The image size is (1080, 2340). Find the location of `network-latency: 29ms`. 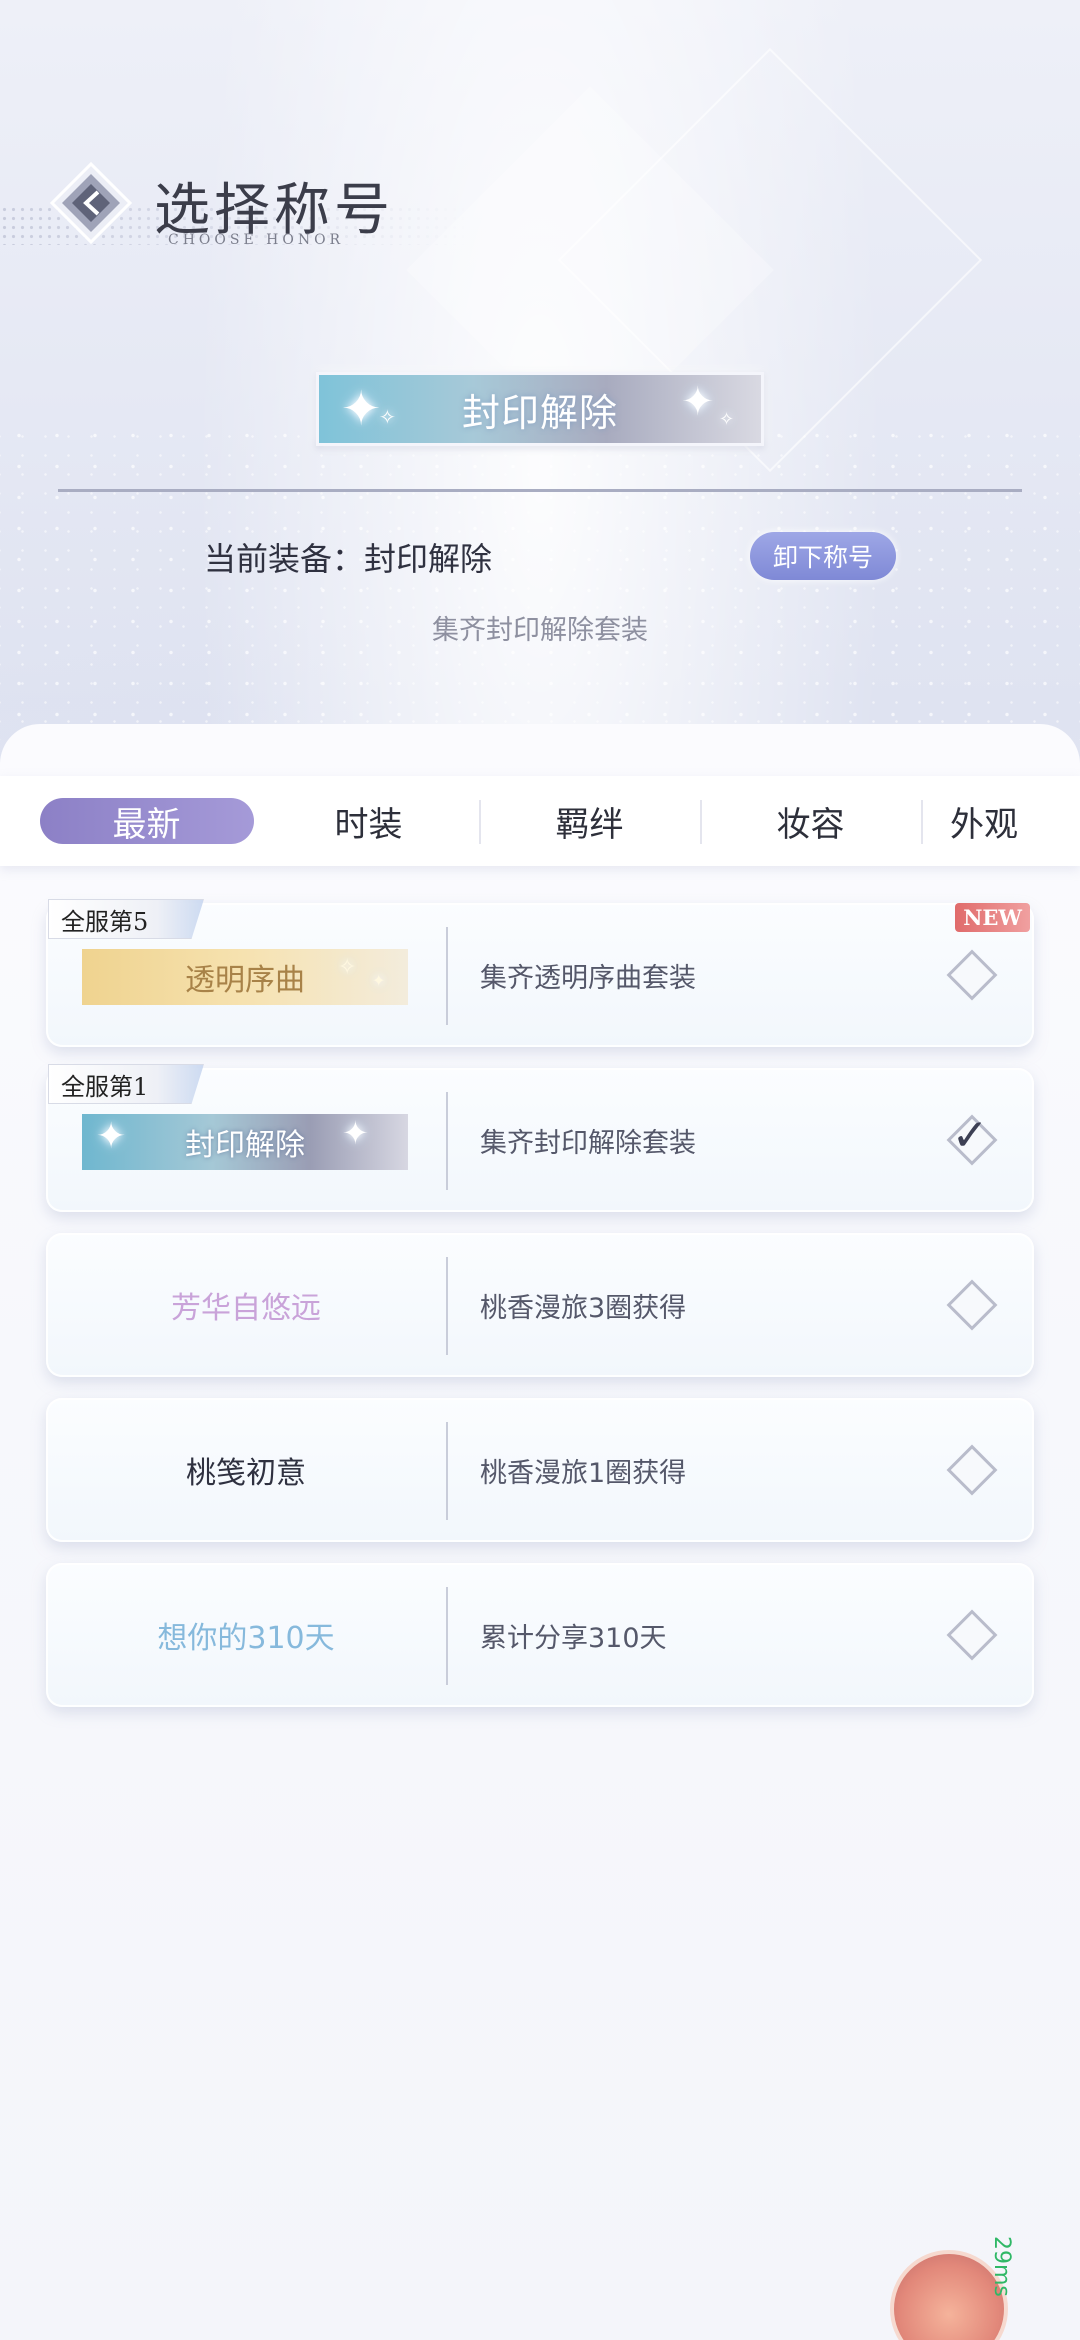

network-latency: 29ms is located at coordinates (1001, 2266).